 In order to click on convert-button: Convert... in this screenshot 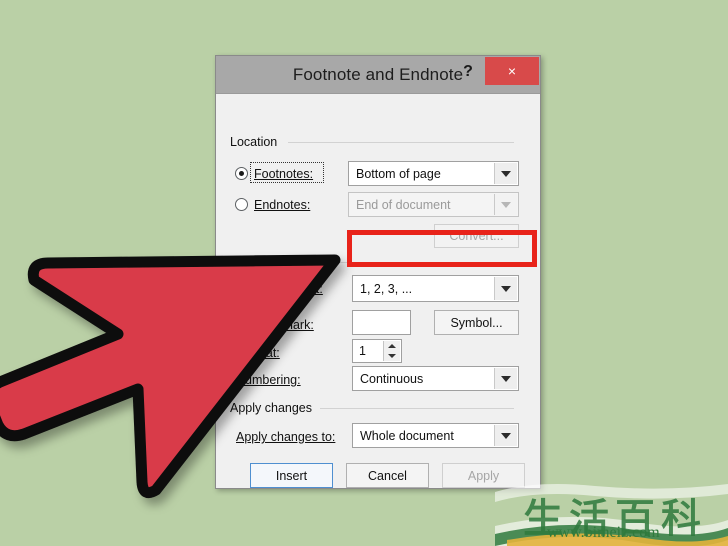, I will do `click(476, 236)`.